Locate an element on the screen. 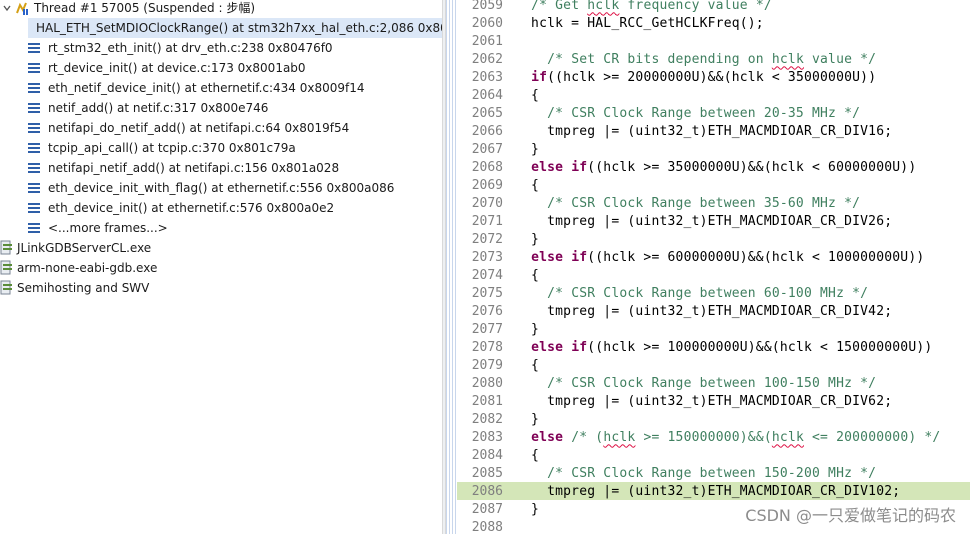 The height and width of the screenshot is (534, 970). line-number: 2086 is located at coordinates (487, 491).